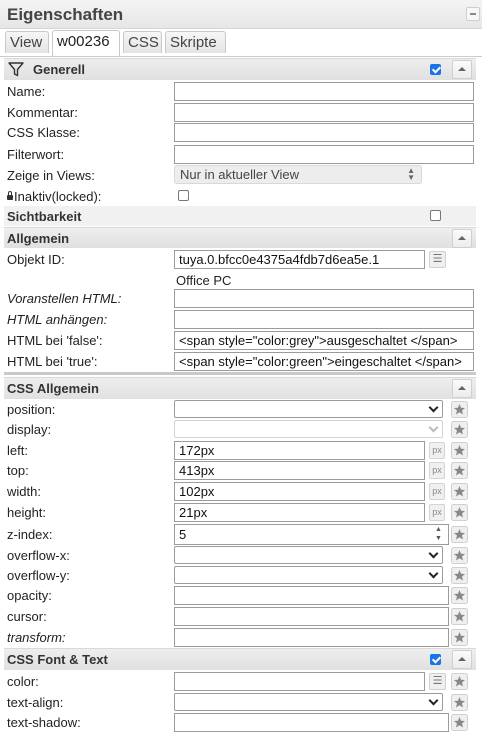  I want to click on inaktiv-label: Inaktiv(locked):, so click(58, 196).